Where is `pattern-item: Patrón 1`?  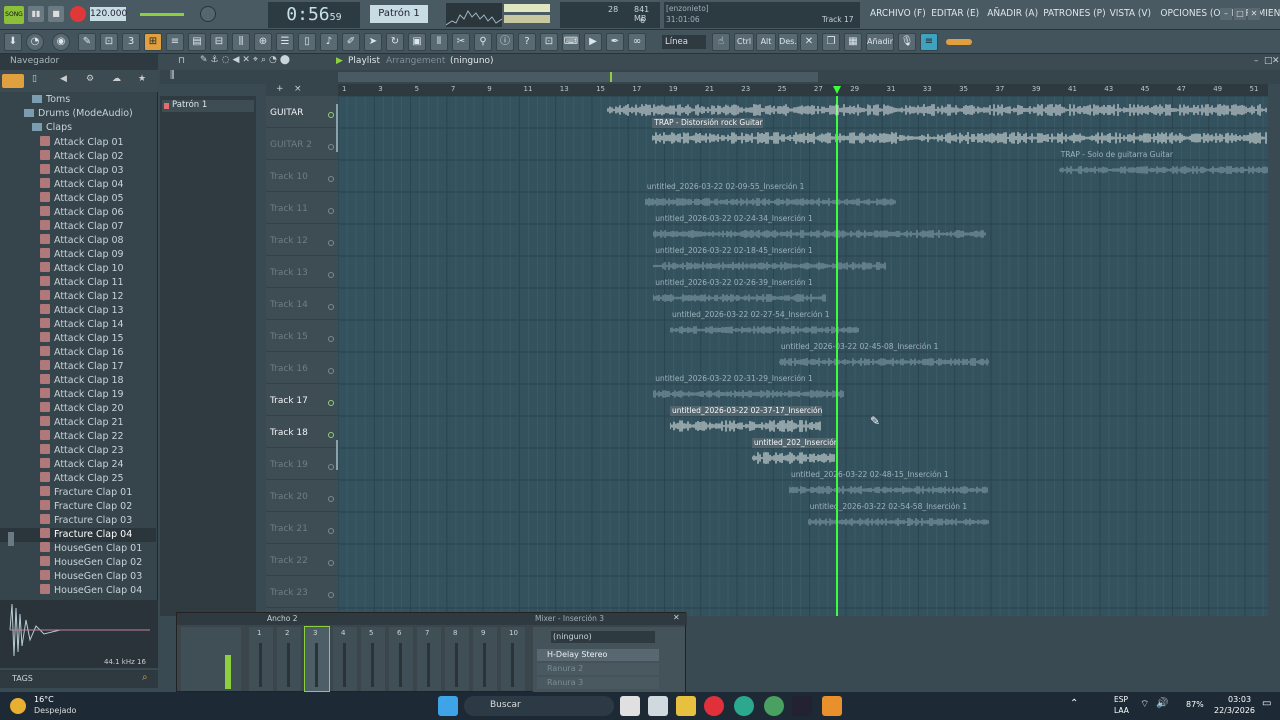
pattern-item: Patrón 1 is located at coordinates (208, 106).